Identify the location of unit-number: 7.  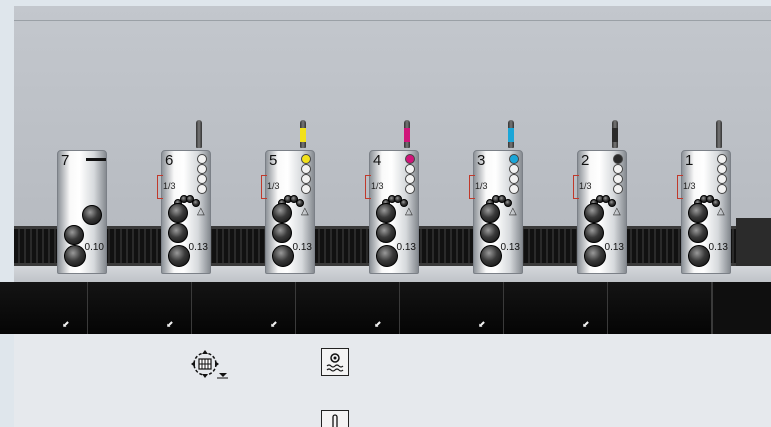
(65, 160).